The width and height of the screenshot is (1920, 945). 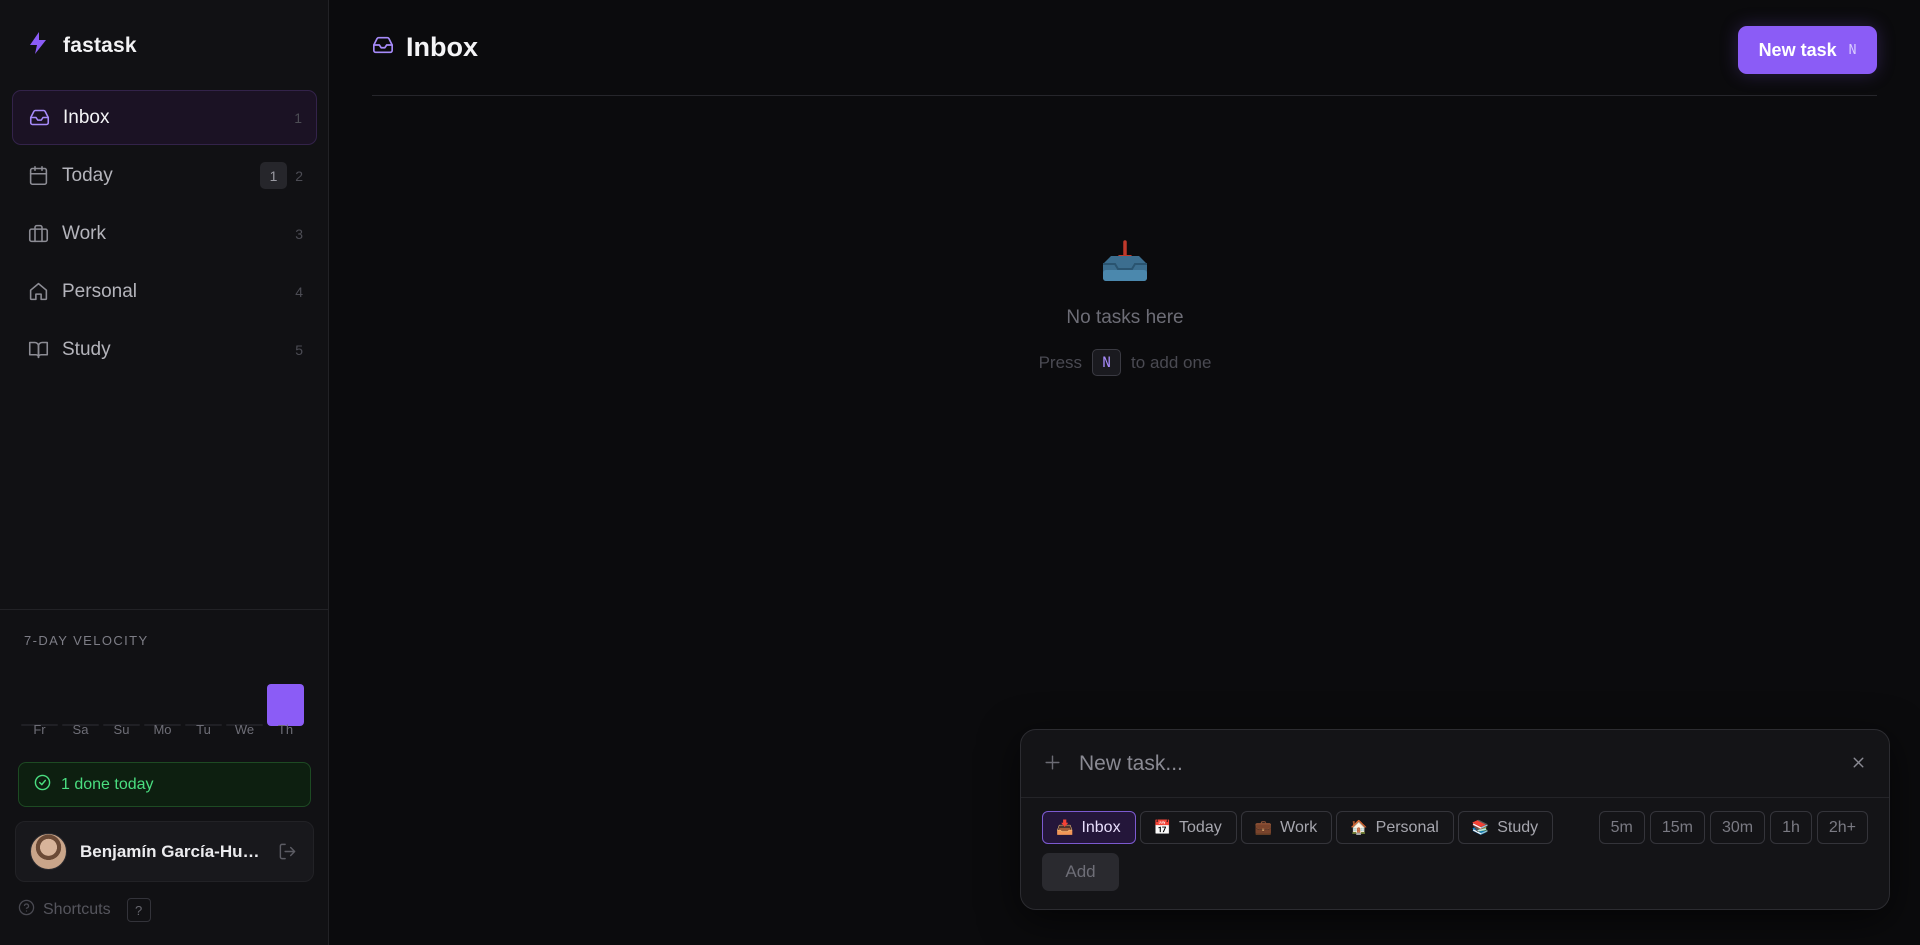 I want to click on velocity-day-label: Fr, so click(x=39, y=729).